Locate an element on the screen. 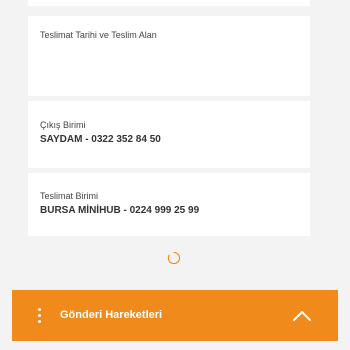 The width and height of the screenshot is (350, 350). spinner-icon is located at coordinates (174, 258).